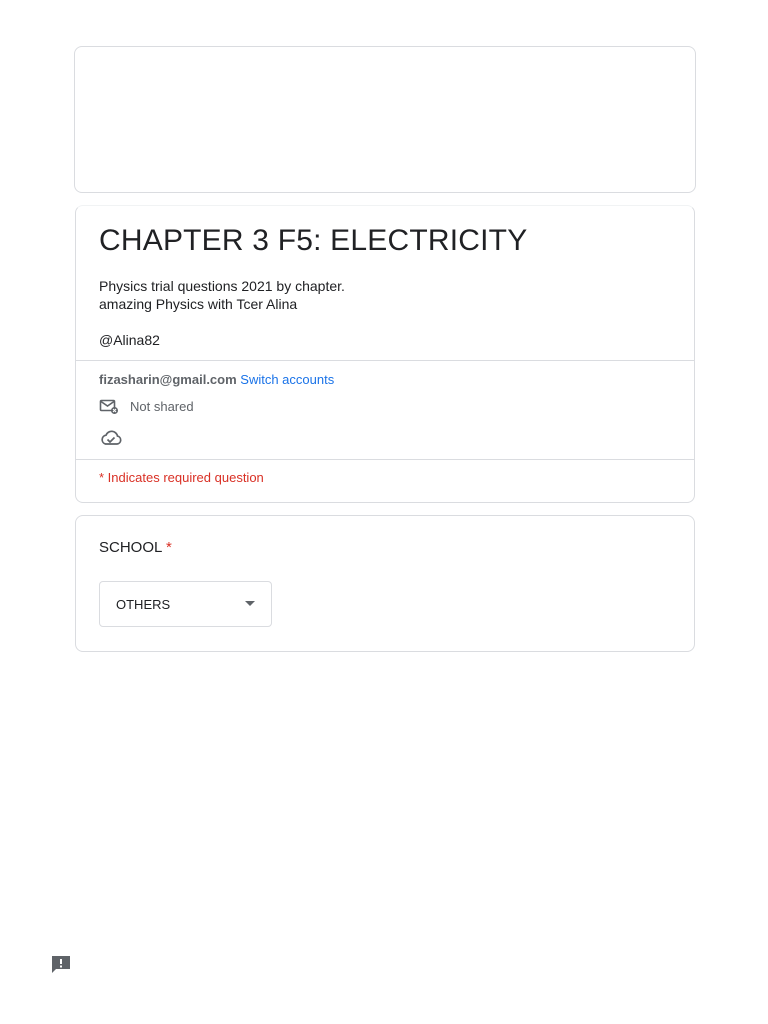  Describe the element at coordinates (222, 286) in the screenshot. I see `description-line-1: Physics trial questions 2021 by chapter.` at that location.